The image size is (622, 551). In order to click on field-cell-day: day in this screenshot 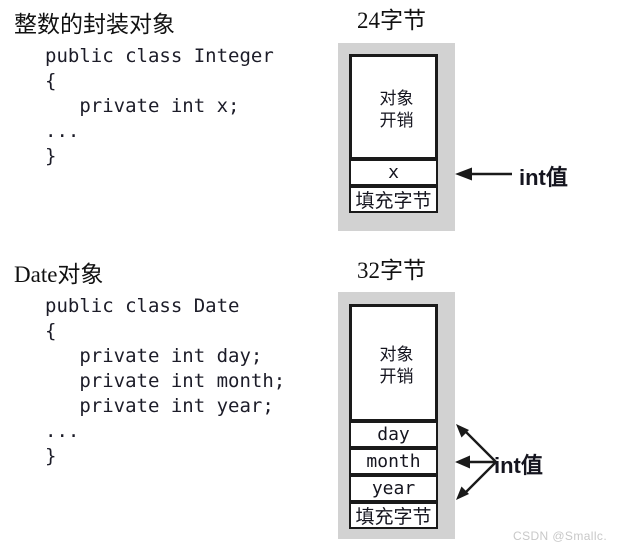, I will do `click(393, 434)`.